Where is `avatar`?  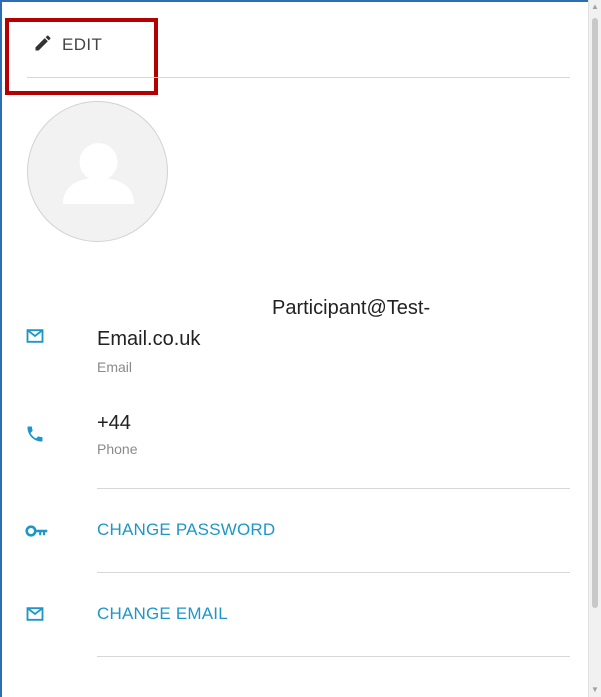
avatar is located at coordinates (97, 171).